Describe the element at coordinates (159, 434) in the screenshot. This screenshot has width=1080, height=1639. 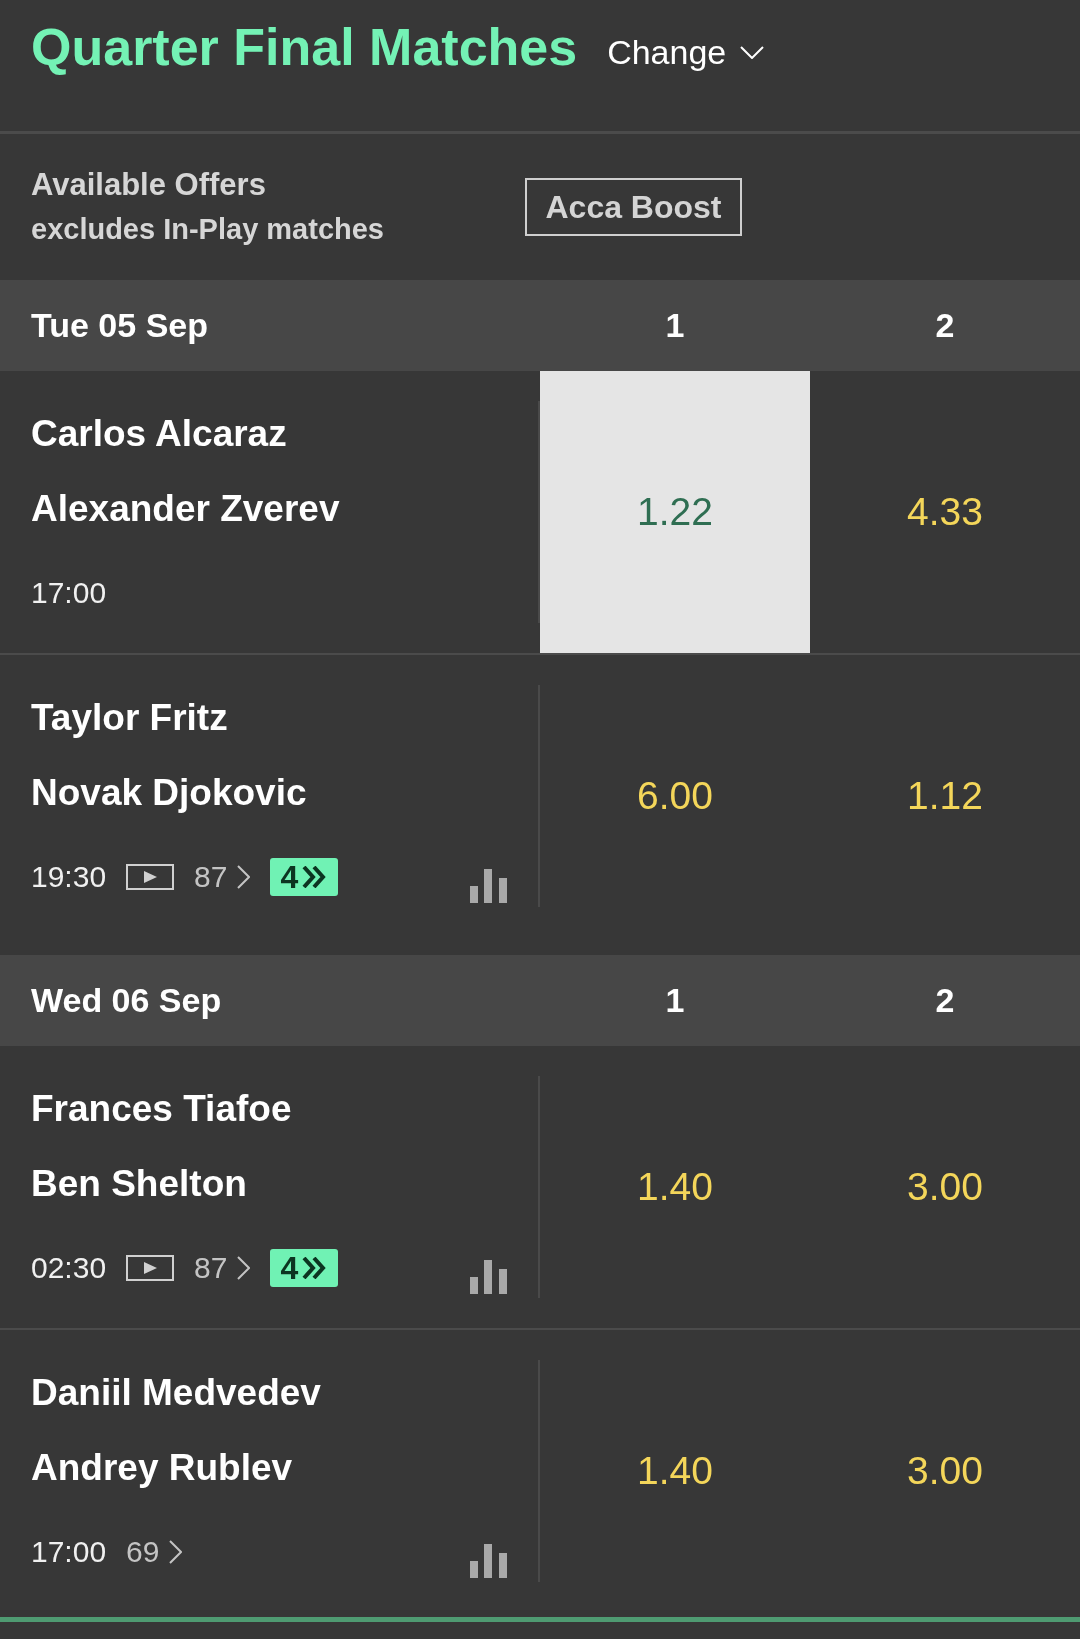
I see `player-name: Carlos Alcaraz` at that location.